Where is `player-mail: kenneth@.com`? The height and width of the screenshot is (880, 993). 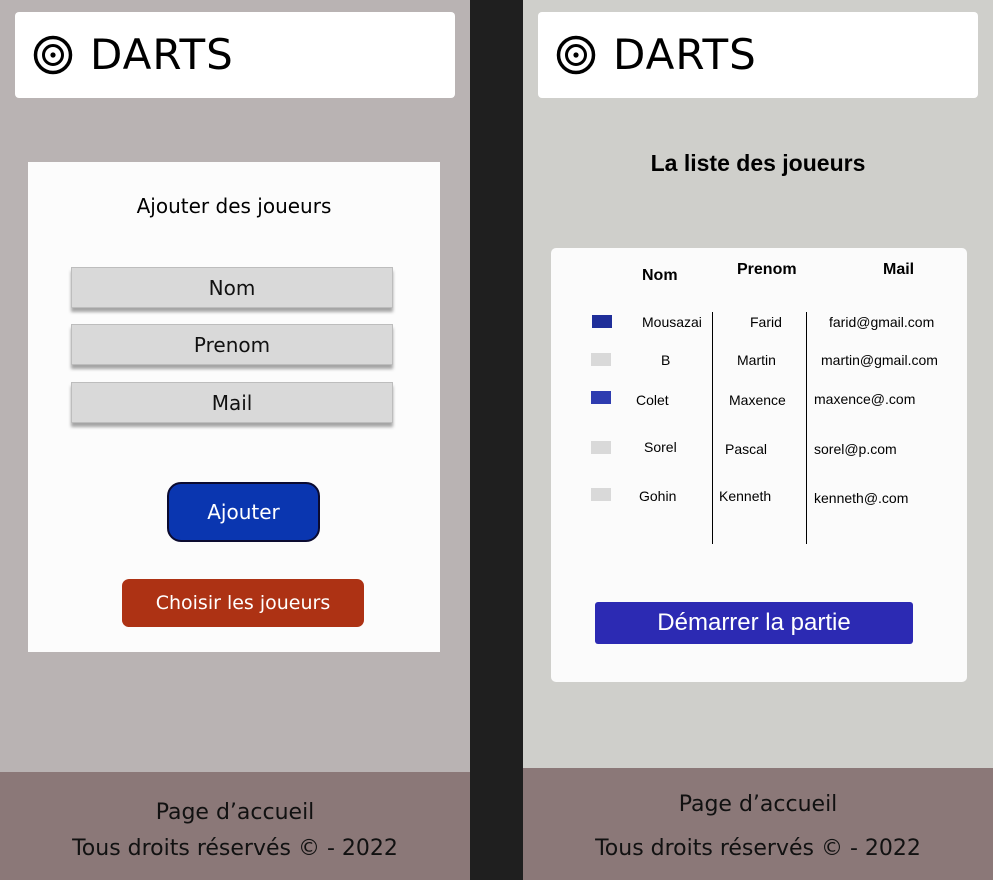 player-mail: kenneth@.com is located at coordinates (861, 498).